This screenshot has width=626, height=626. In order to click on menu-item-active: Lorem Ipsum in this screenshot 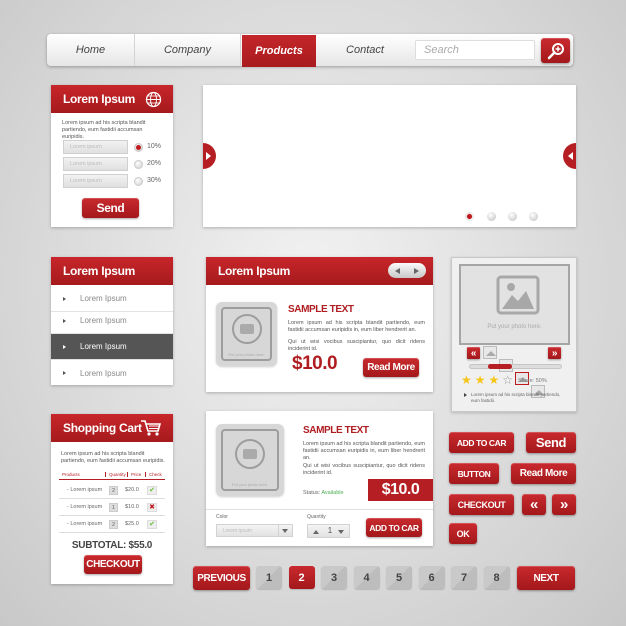, I will do `click(112, 347)`.